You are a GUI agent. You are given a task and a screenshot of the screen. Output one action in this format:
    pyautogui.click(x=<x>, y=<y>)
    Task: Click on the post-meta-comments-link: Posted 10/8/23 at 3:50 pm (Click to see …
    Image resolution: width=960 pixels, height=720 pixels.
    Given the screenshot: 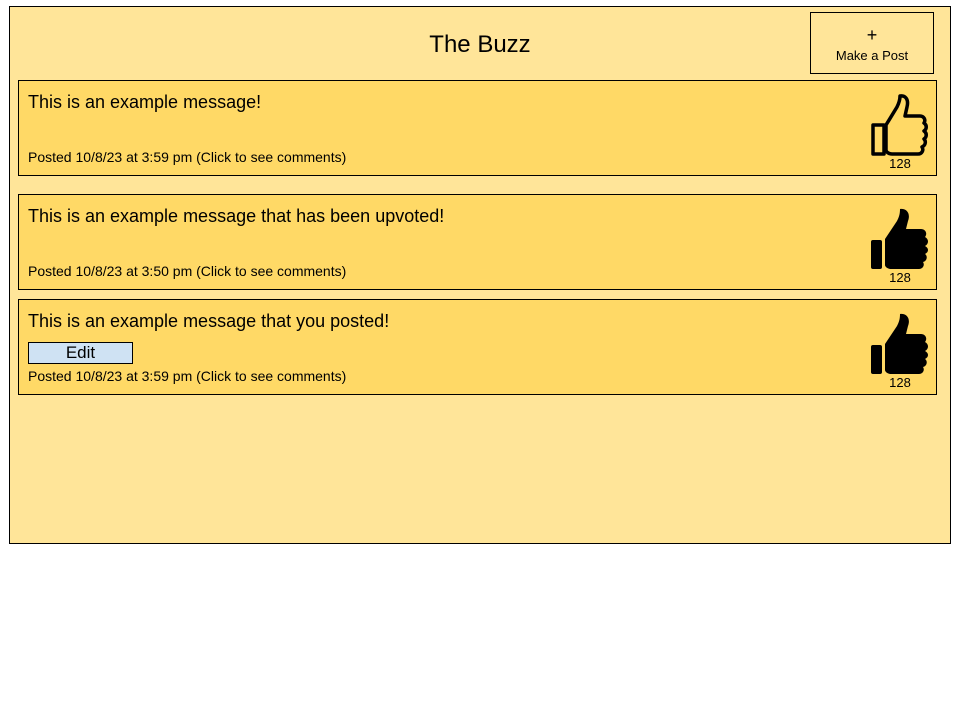 What is the action you would take?
    pyautogui.click(x=187, y=271)
    